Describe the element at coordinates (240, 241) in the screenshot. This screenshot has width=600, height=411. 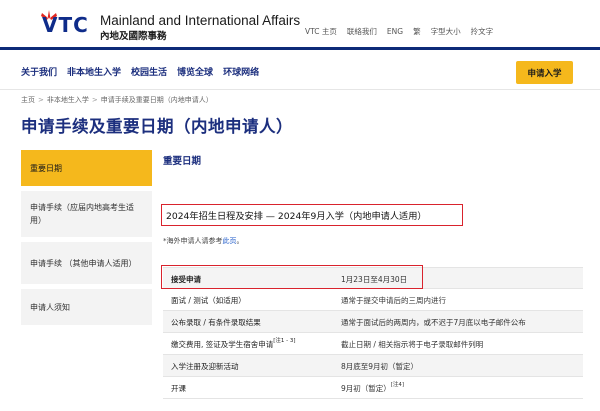
I see `note-suffix: 。` at that location.